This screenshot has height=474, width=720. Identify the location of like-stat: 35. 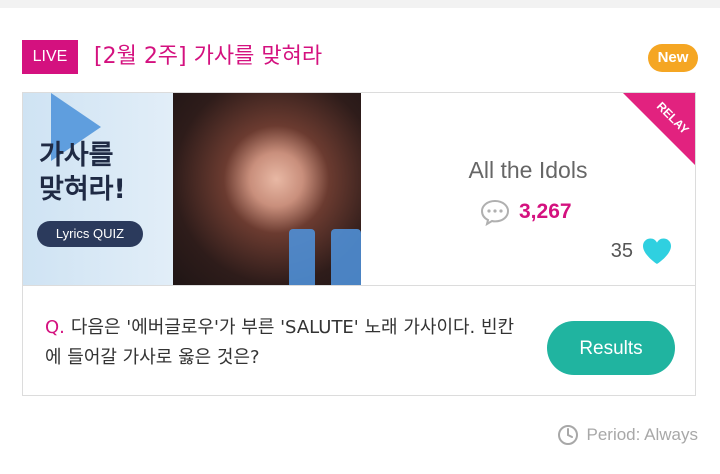
(642, 251).